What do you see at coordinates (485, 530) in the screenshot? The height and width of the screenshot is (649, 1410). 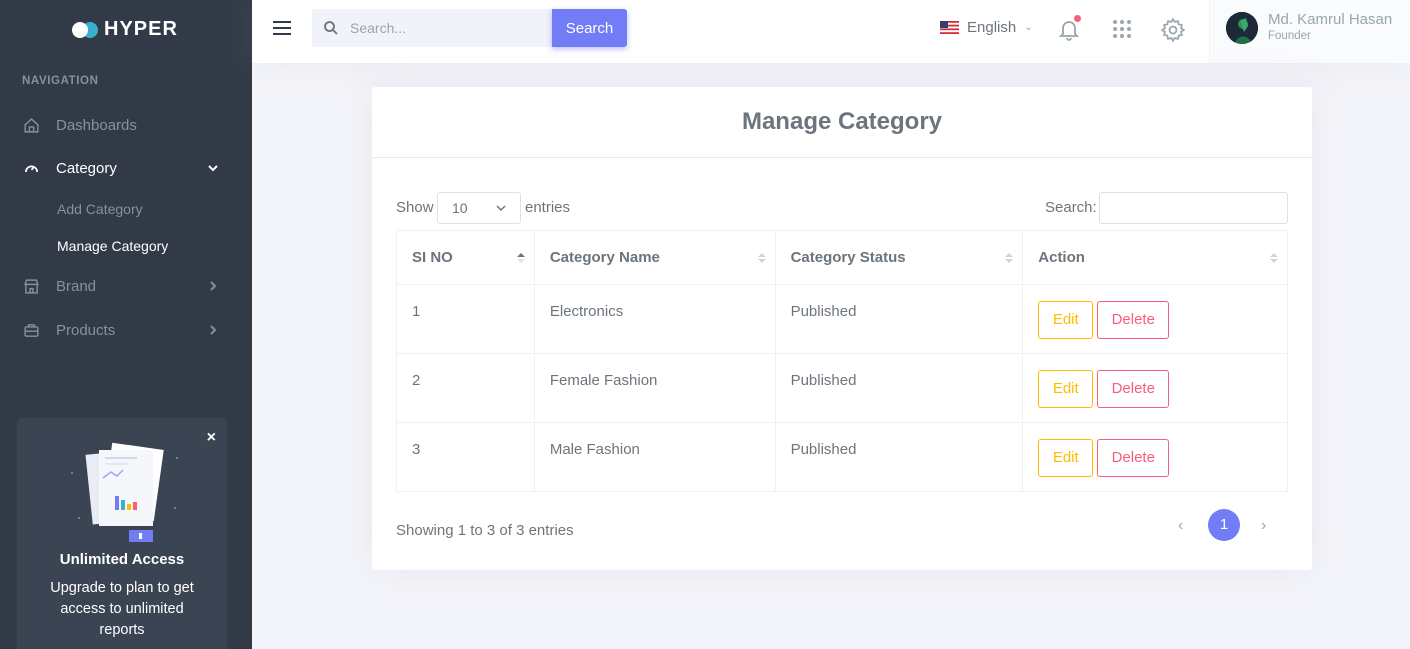 I see `table-info: Showing 1 to 3 of 3 entries` at bounding box center [485, 530].